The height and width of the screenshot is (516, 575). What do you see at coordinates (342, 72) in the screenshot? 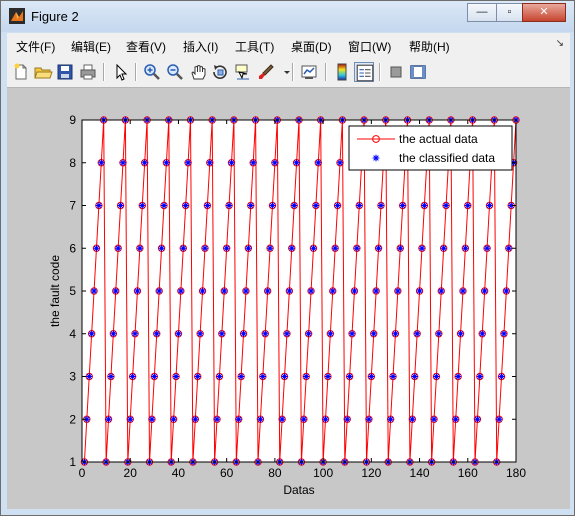
I see `colorbar-icon` at bounding box center [342, 72].